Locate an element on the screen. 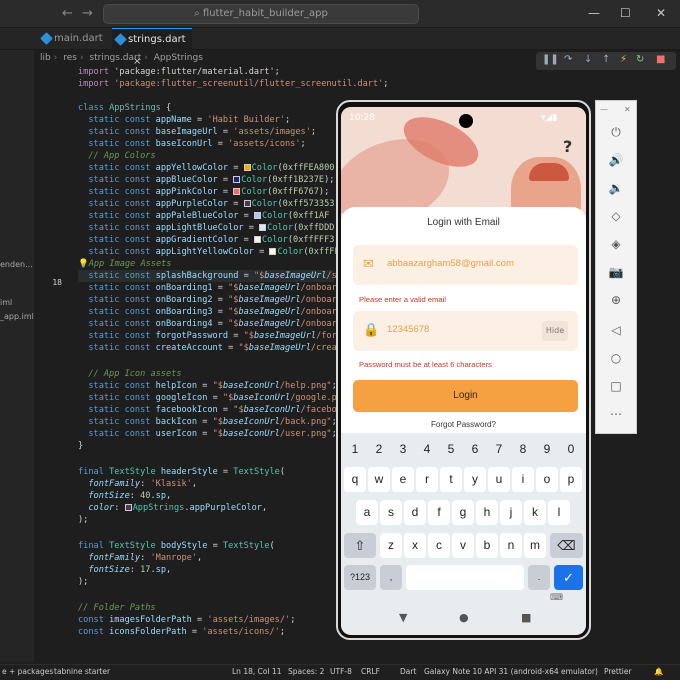 Image resolution: width=680 pixels, height=680 pixels. key-x: x is located at coordinates (415, 545).